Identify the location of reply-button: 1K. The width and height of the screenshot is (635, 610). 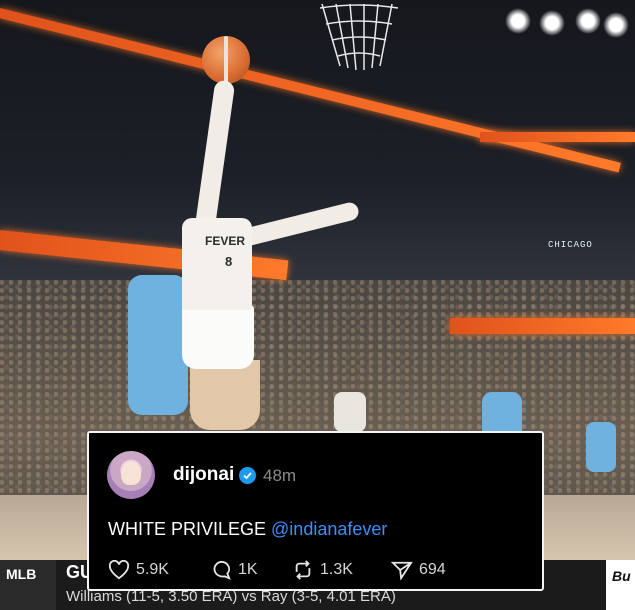
(234, 570).